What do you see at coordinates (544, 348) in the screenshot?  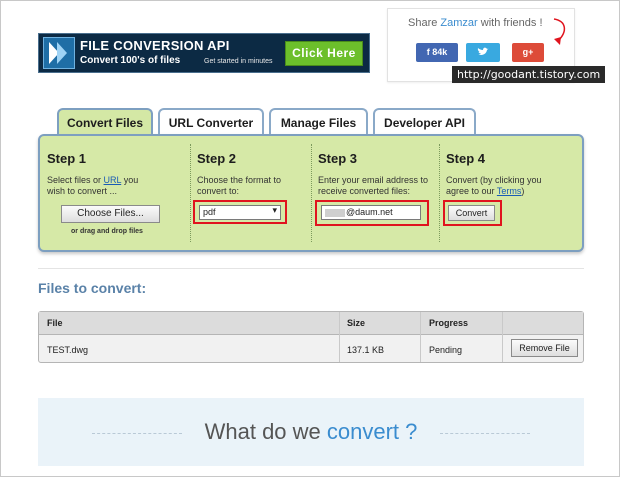 I see `remove-file-button: Remove File` at bounding box center [544, 348].